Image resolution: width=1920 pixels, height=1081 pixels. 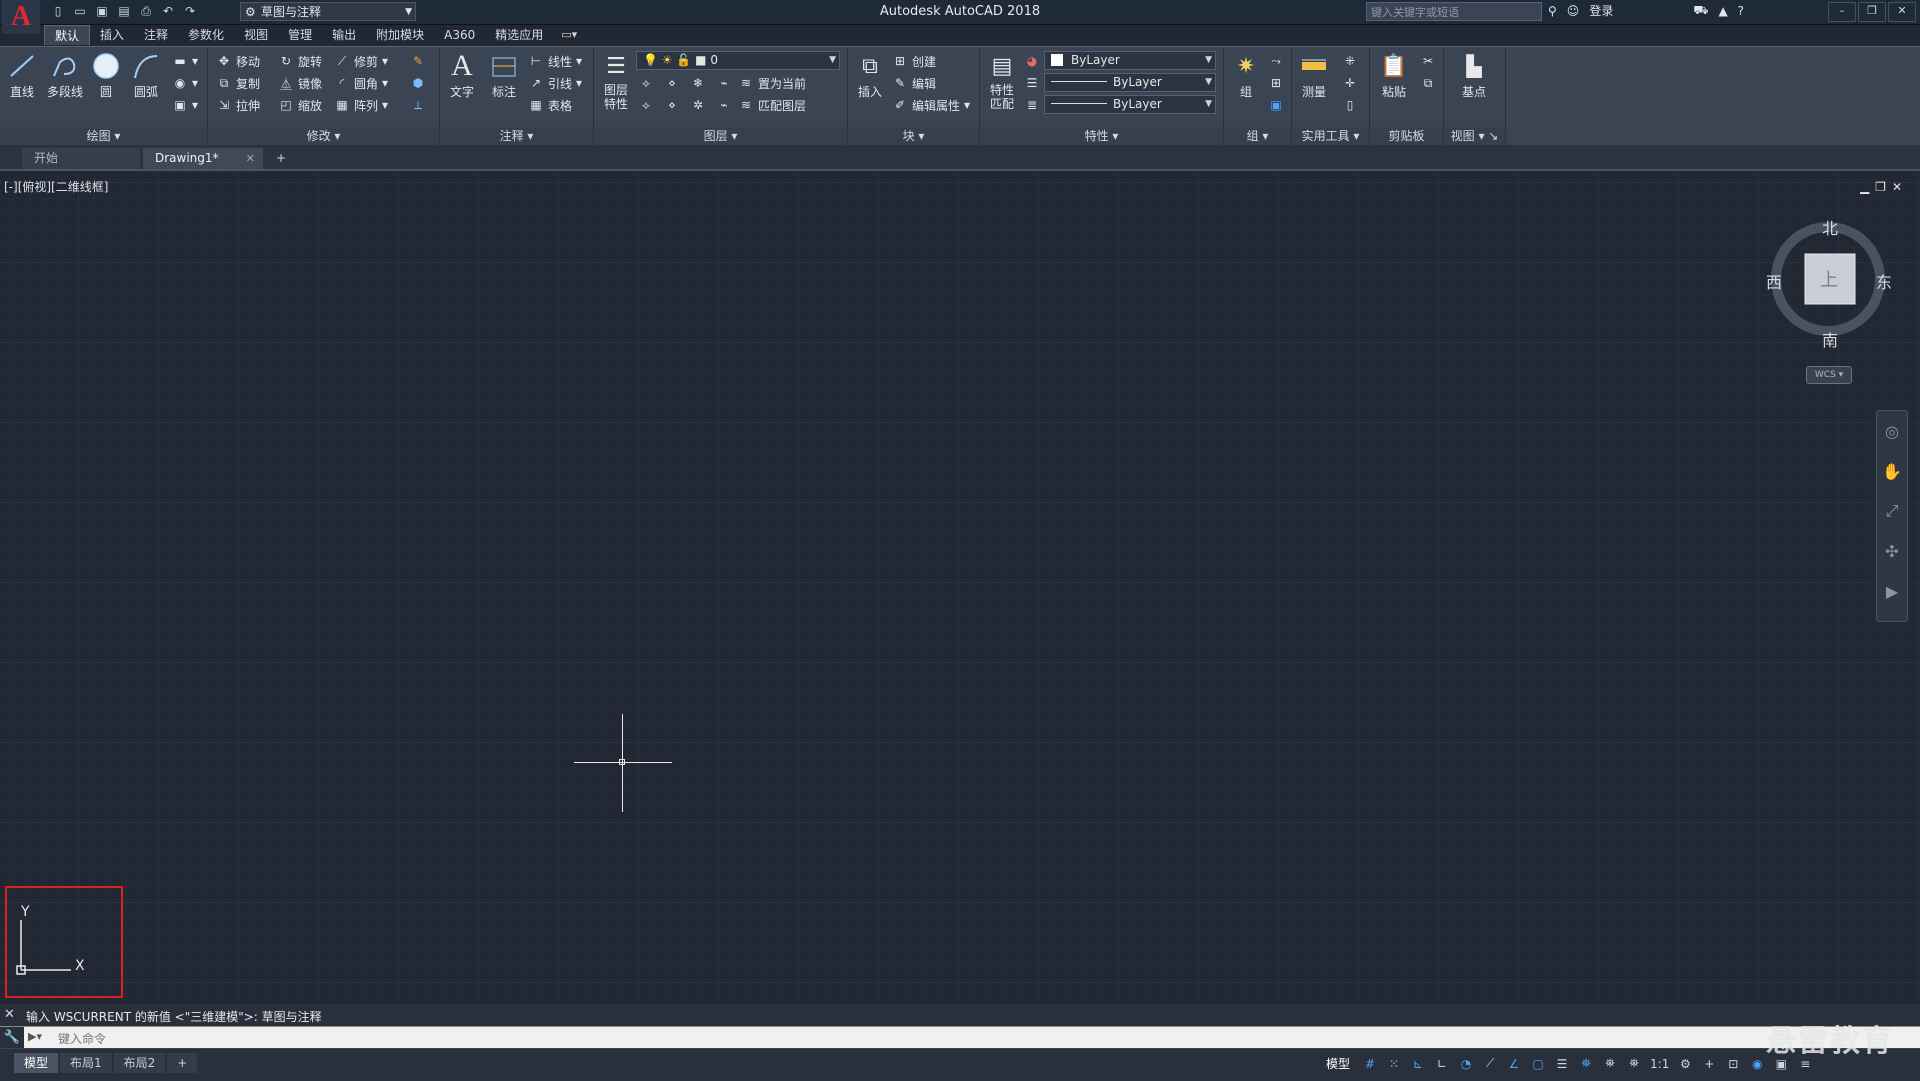 What do you see at coordinates (914, 83) in the screenshot?
I see `edit-block-button: ✎ 编辑` at bounding box center [914, 83].